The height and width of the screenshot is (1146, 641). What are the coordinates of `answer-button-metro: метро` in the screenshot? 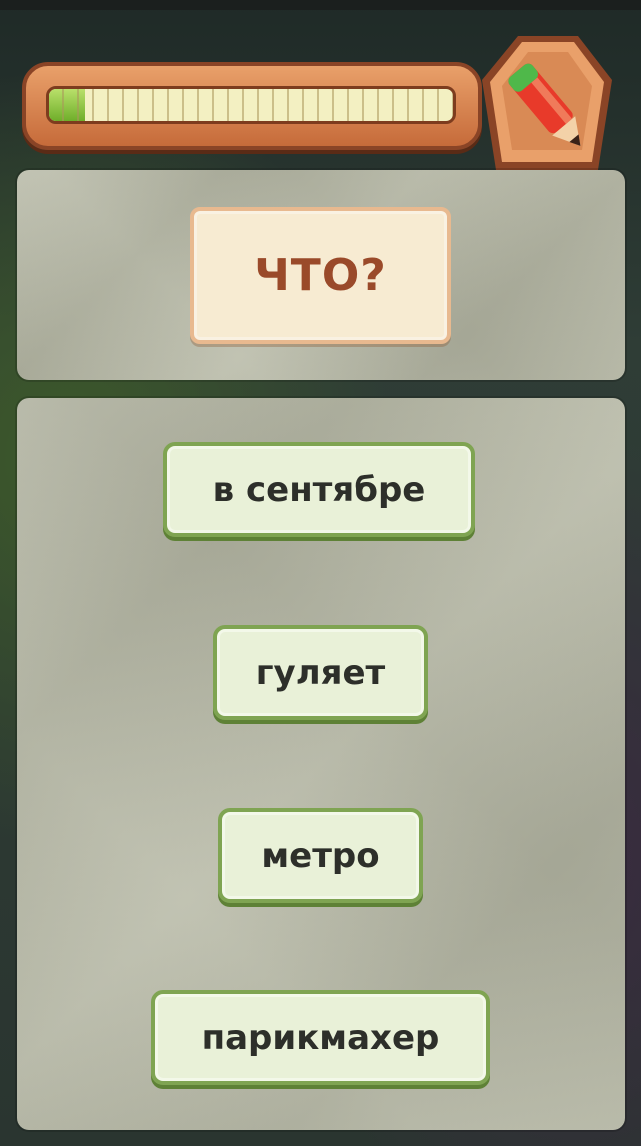 It's located at (320, 855).